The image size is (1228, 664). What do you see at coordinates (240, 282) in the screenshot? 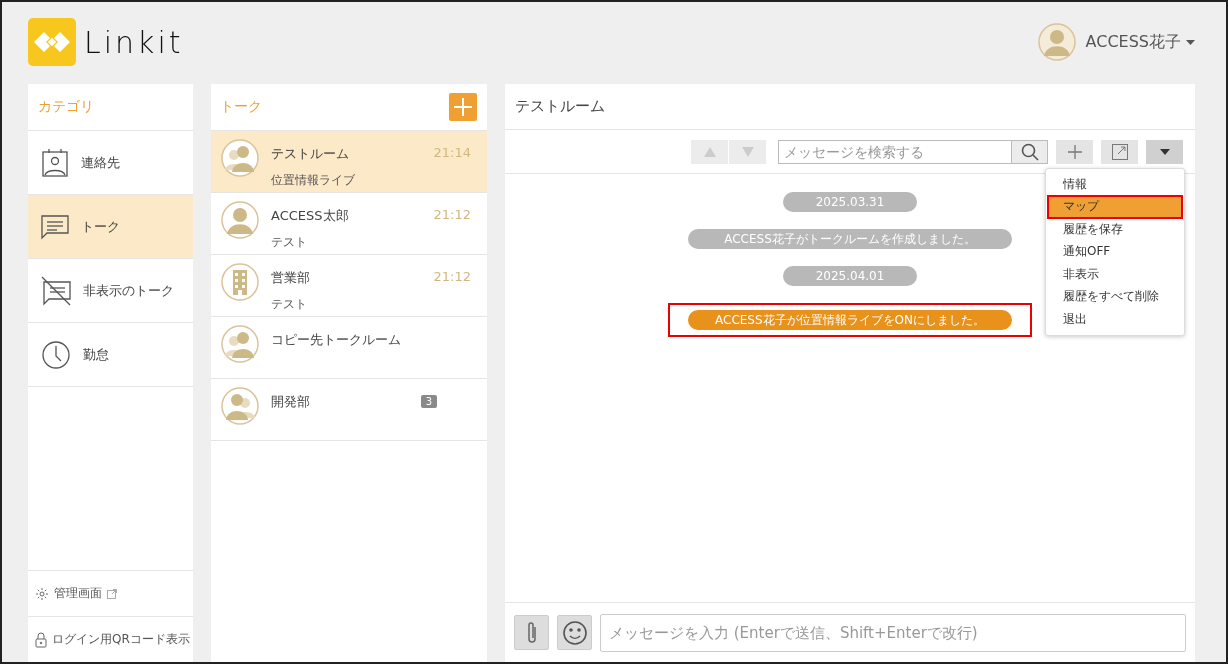
I see `building-avatar-icon` at bounding box center [240, 282].